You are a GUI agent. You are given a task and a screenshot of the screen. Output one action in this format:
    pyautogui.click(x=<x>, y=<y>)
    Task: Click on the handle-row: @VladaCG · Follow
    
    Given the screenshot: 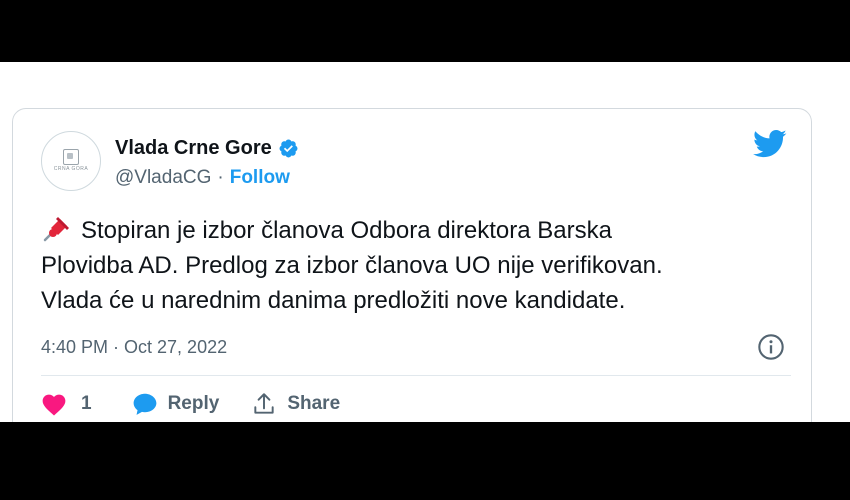 What is the action you would take?
    pyautogui.click(x=202, y=178)
    